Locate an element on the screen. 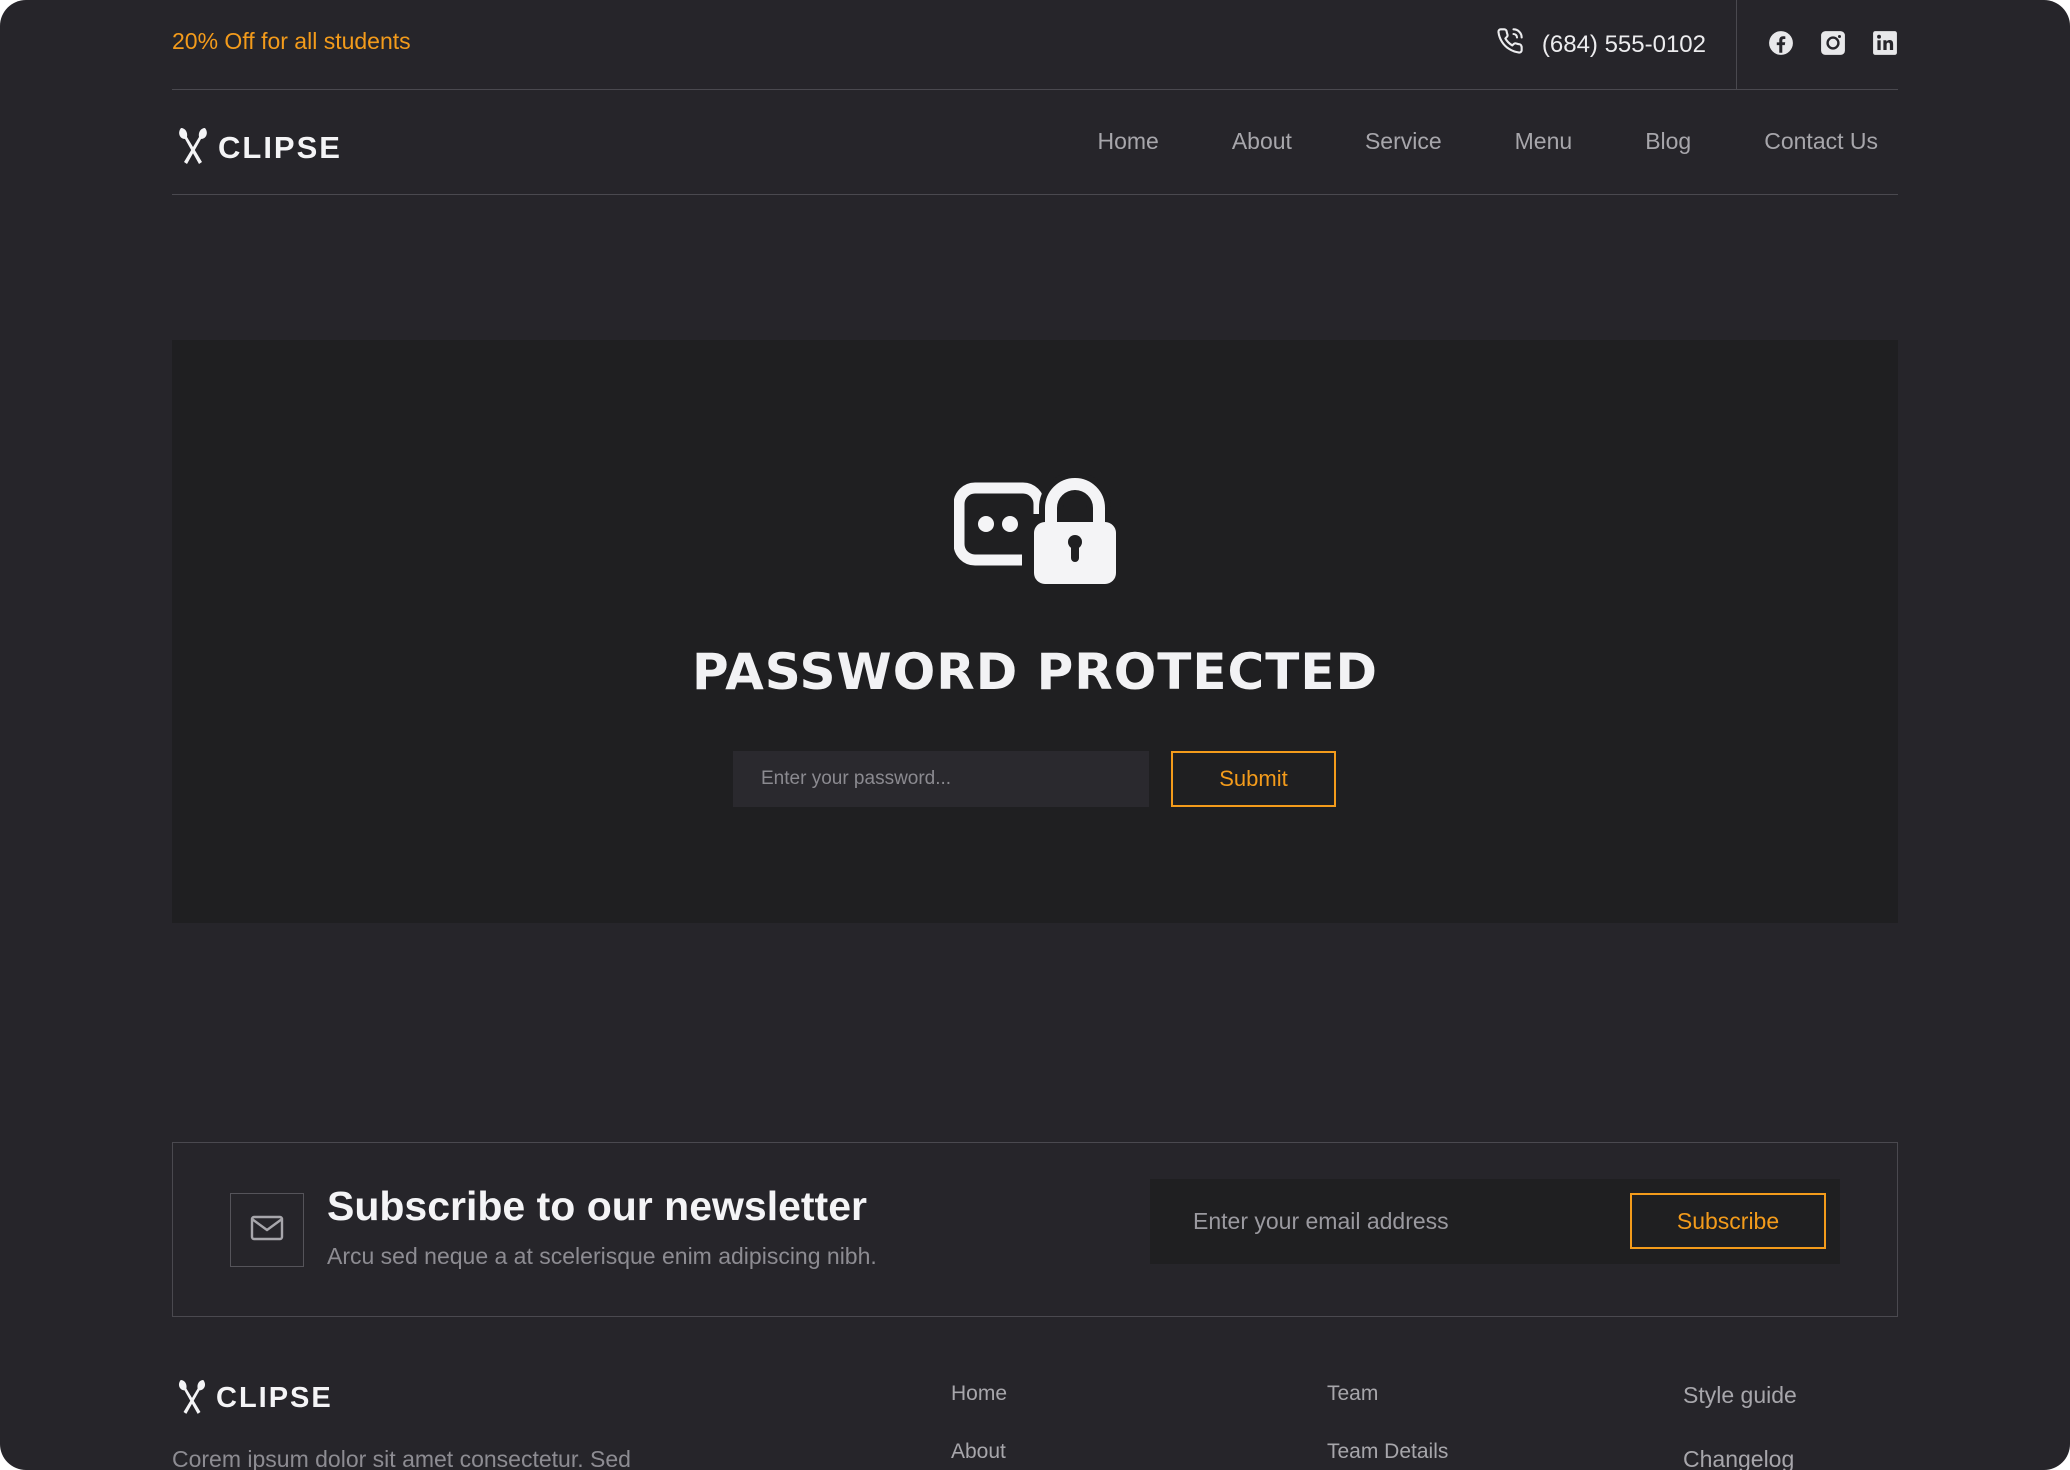 Image resolution: width=2070 pixels, height=1470 pixels. phone-contact: (684) 555-0102 is located at coordinates (1601, 44).